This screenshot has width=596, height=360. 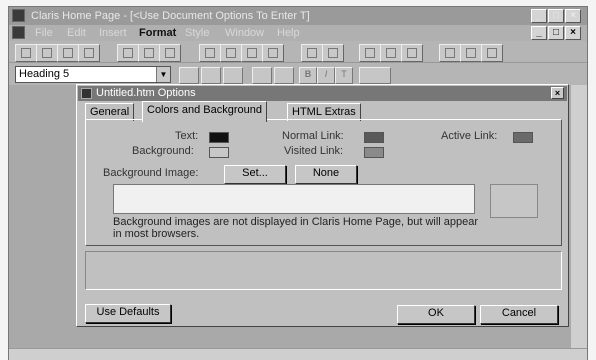 I want to click on align-center-button, so click(x=471, y=53).